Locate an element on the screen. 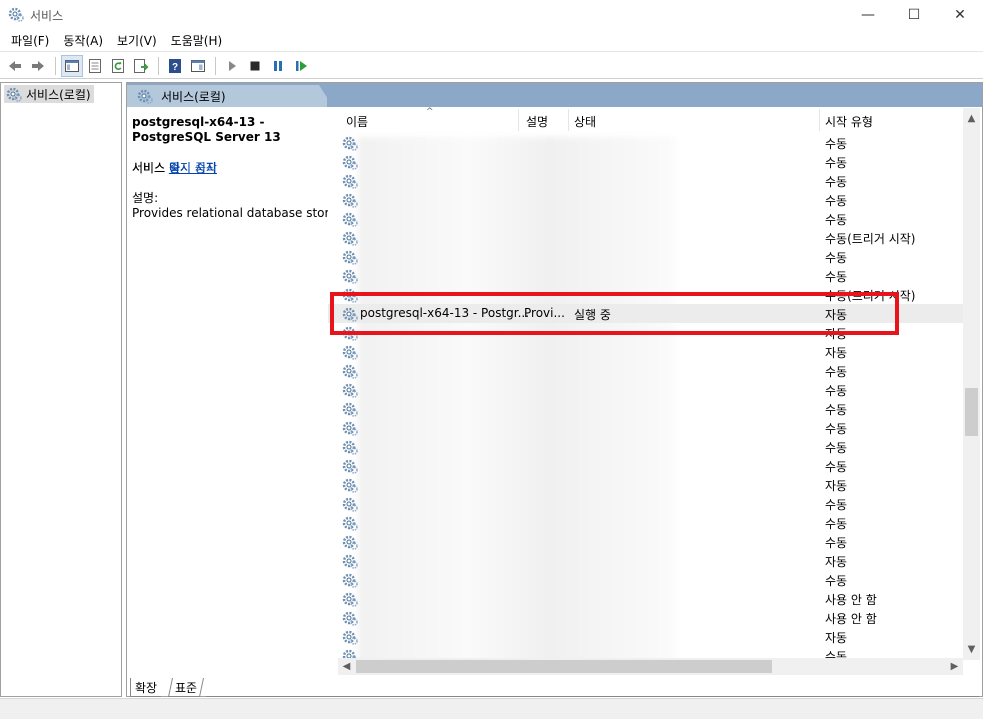  toolbar-separator is located at coordinates (215, 65).